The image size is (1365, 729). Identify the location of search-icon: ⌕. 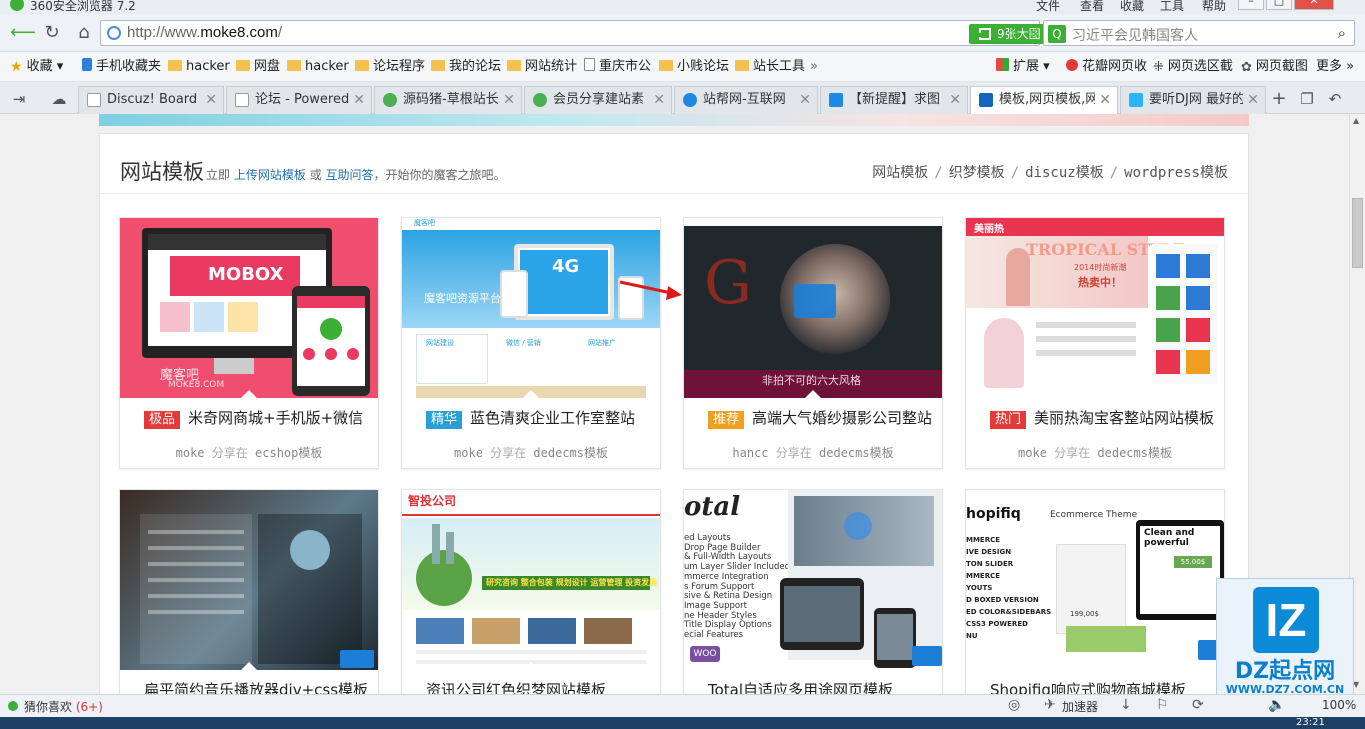
(1342, 33).